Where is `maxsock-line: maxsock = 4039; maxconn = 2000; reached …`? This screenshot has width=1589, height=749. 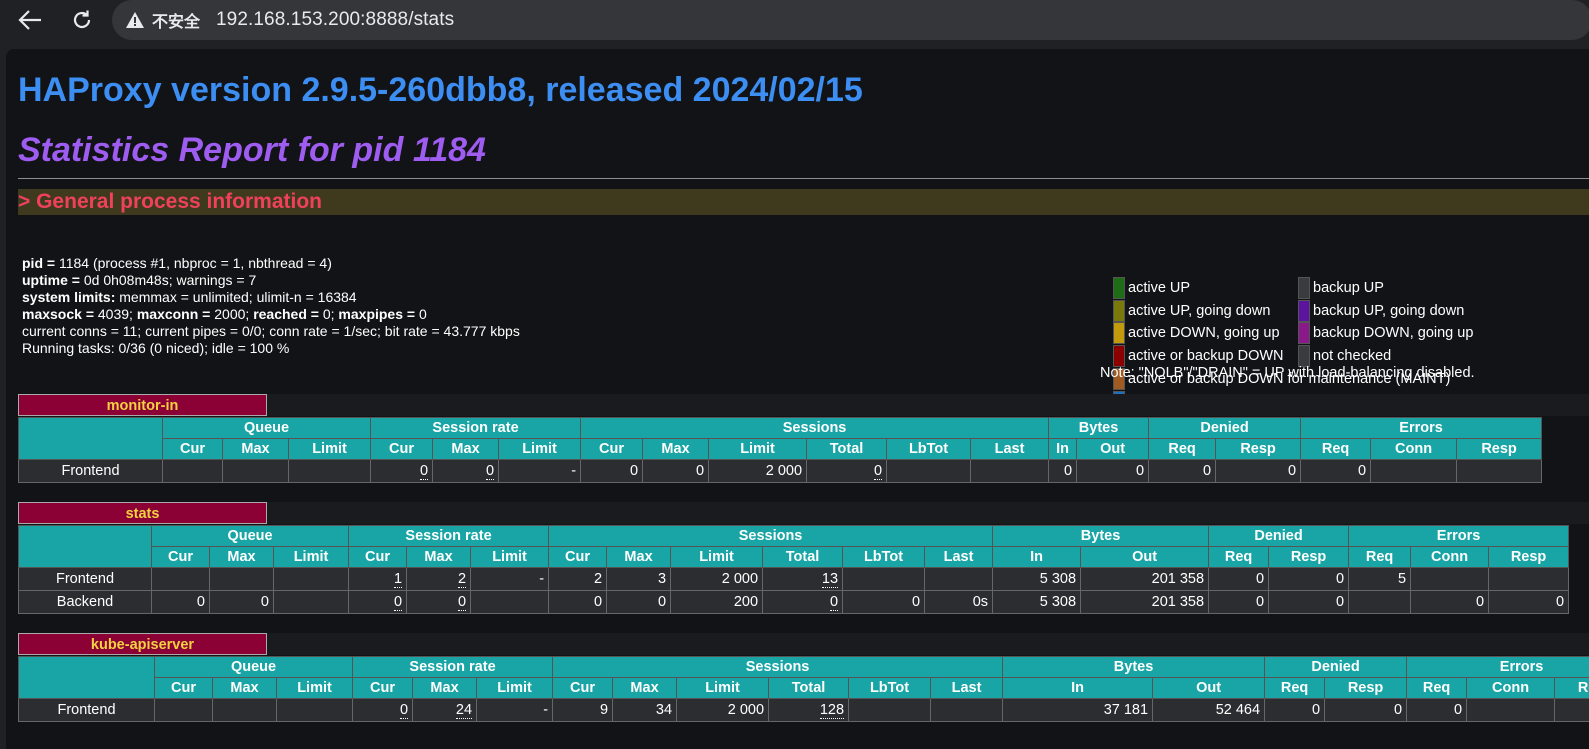 maxsock-line: maxsock = 4039; maxconn = 2000; reached … is located at coordinates (271, 314).